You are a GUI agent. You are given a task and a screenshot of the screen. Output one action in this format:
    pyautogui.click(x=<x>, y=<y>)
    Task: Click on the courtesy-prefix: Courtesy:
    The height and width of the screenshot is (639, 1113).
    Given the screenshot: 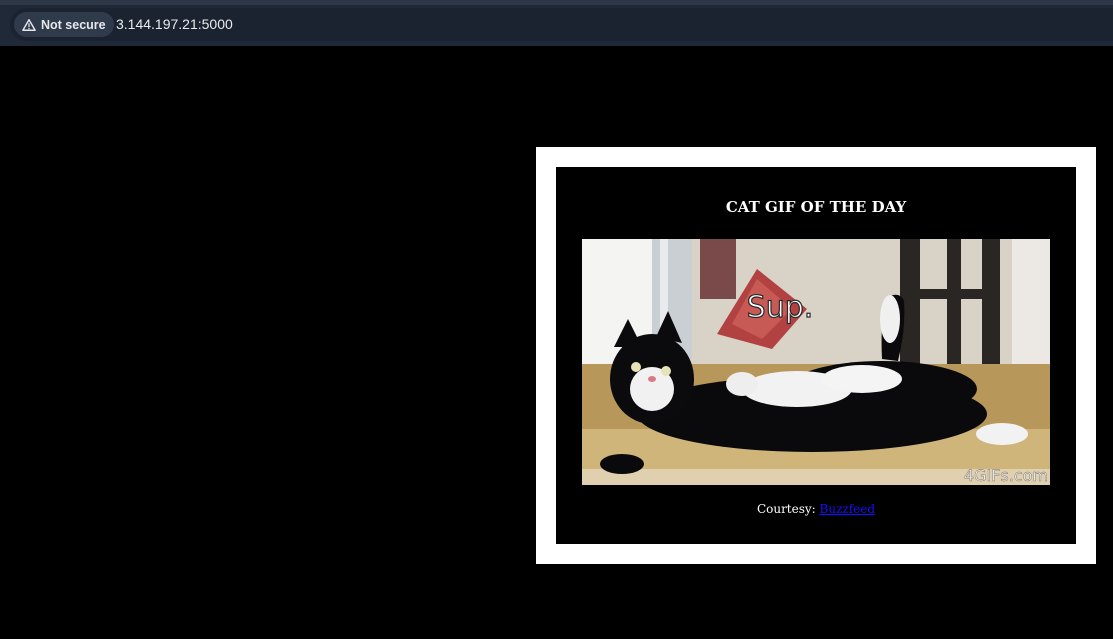 What is the action you would take?
    pyautogui.click(x=788, y=509)
    